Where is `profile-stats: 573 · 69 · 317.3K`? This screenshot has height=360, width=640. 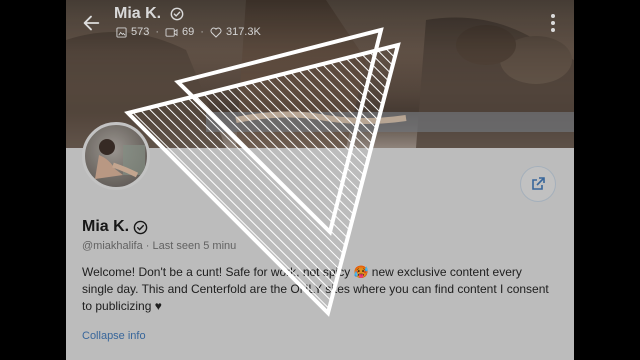
profile-stats: 573 · 69 · 317.3K is located at coordinates (191, 32).